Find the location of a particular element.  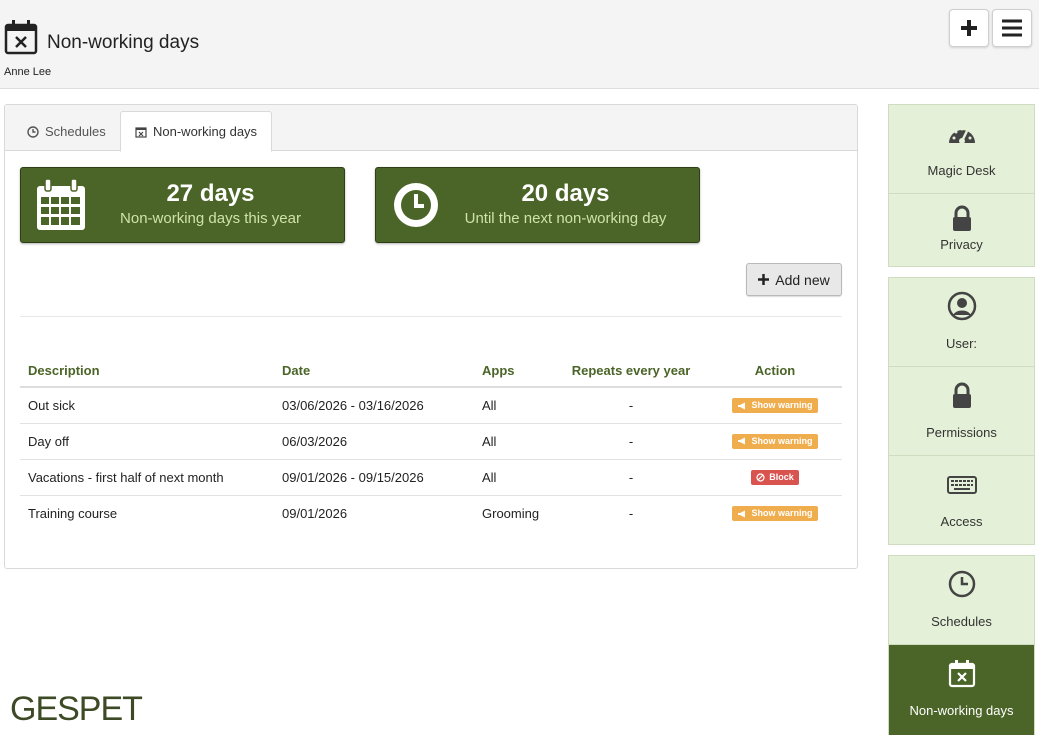

keyboard-icon is located at coordinates (962, 485).